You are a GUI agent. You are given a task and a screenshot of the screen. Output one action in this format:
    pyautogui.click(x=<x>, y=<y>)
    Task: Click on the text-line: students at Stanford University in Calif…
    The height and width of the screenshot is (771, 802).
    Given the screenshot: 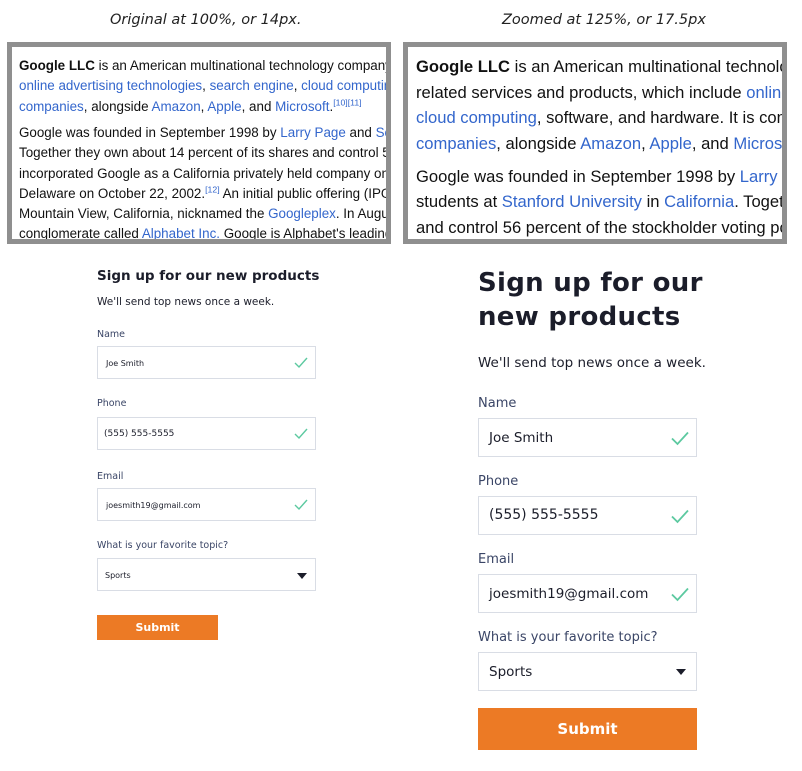 What is the action you would take?
    pyautogui.click(x=600, y=202)
    